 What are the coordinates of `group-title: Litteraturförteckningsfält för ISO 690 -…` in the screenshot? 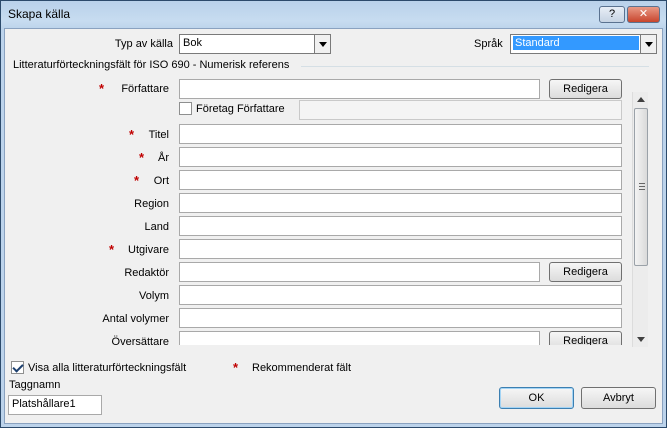 It's located at (151, 65).